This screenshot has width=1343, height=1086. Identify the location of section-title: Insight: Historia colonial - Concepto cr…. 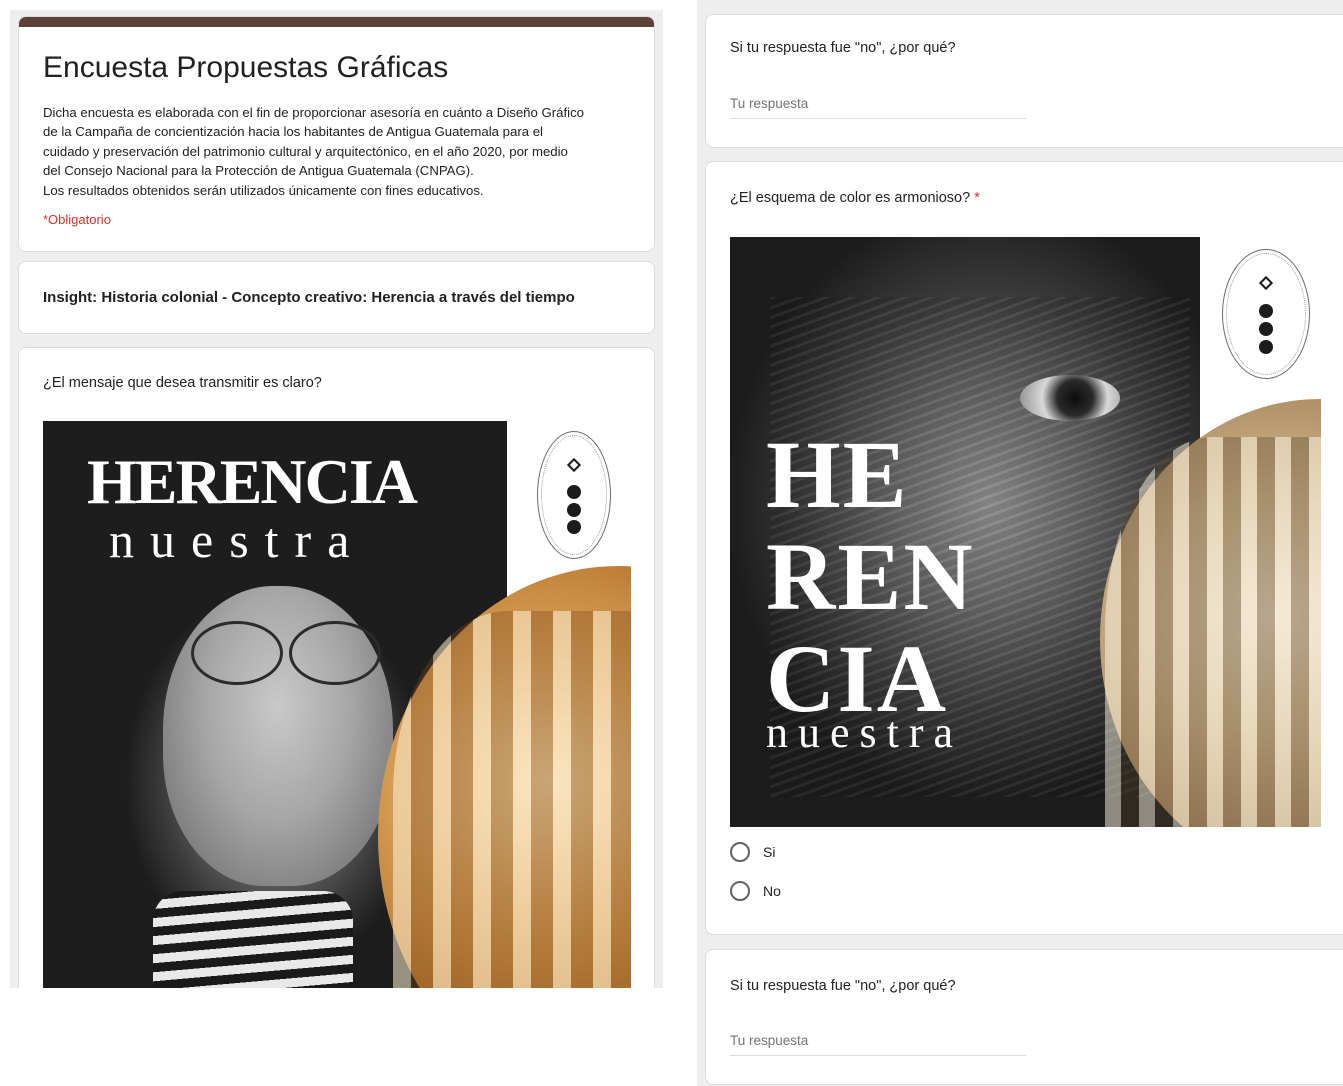
(309, 297).